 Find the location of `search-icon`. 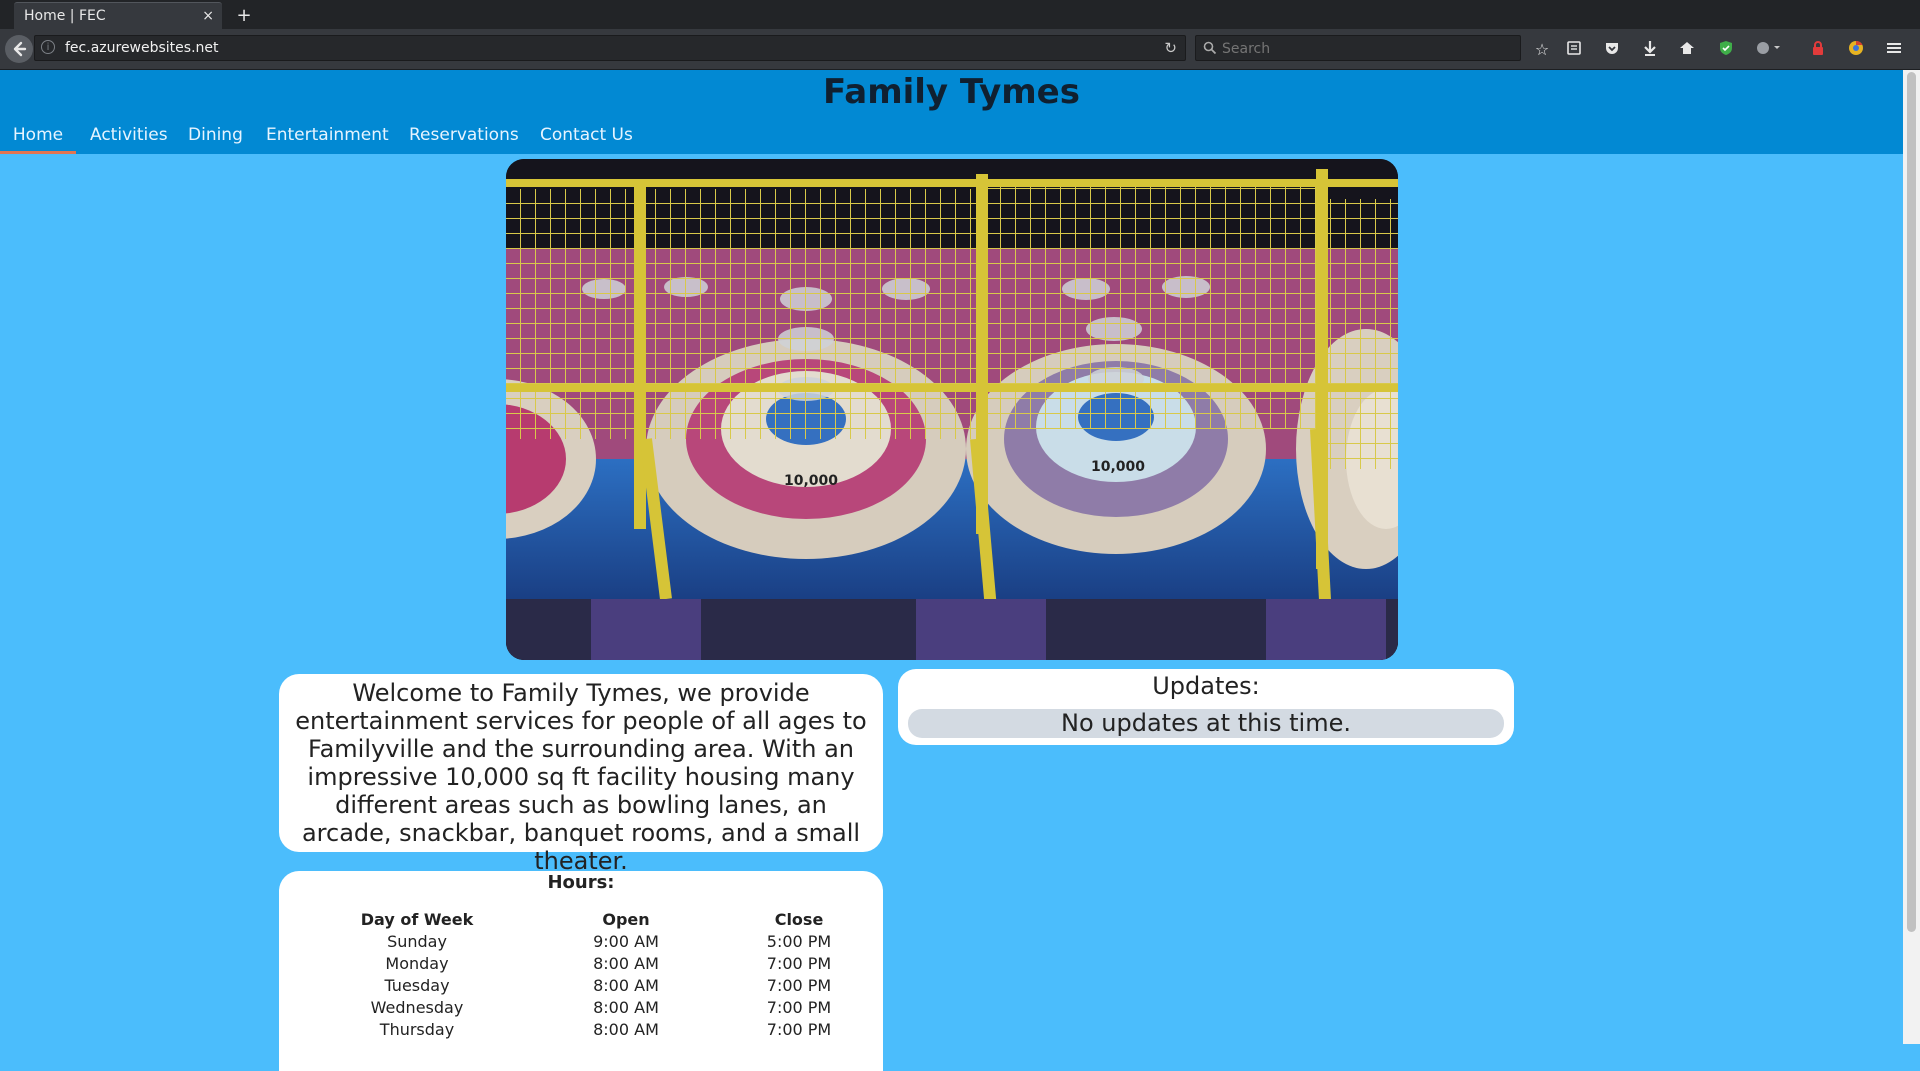

search-icon is located at coordinates (1210, 48).